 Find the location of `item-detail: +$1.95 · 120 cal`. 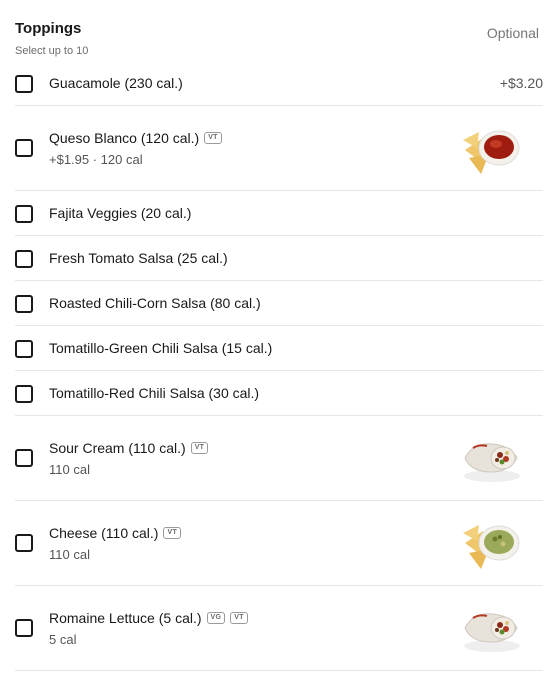

item-detail: +$1.95 · 120 cal is located at coordinates (96, 159).